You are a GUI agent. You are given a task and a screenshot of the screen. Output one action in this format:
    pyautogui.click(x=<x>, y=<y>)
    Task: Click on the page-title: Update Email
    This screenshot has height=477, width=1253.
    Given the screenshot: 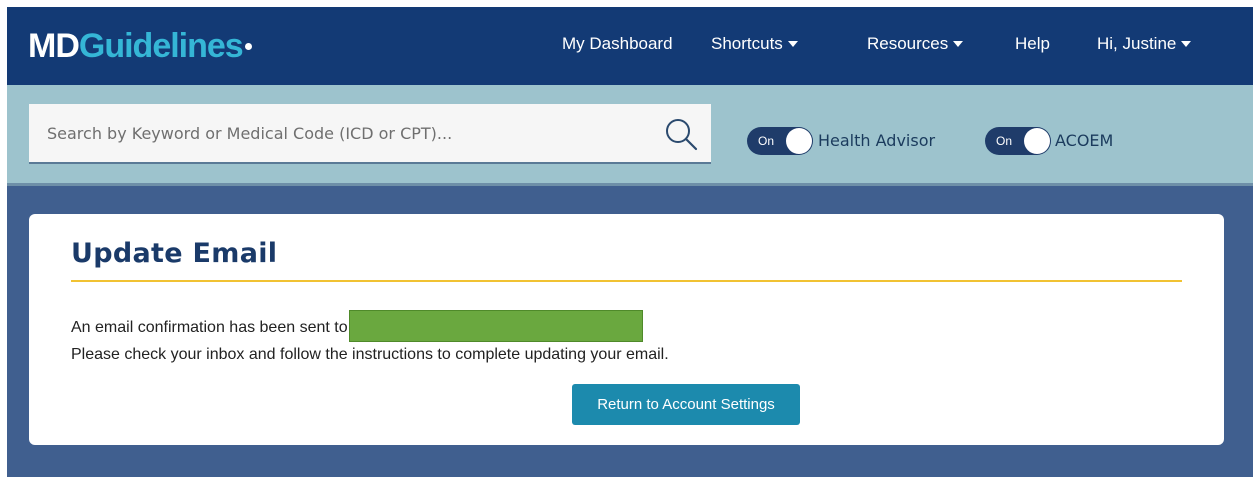 What is the action you would take?
    pyautogui.click(x=174, y=253)
    